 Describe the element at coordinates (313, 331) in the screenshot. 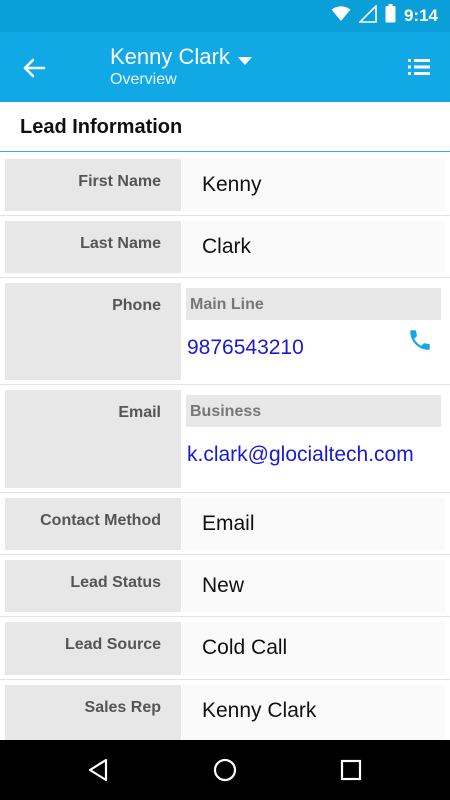

I see `phone-value-cell: Main Line 9876543210` at that location.